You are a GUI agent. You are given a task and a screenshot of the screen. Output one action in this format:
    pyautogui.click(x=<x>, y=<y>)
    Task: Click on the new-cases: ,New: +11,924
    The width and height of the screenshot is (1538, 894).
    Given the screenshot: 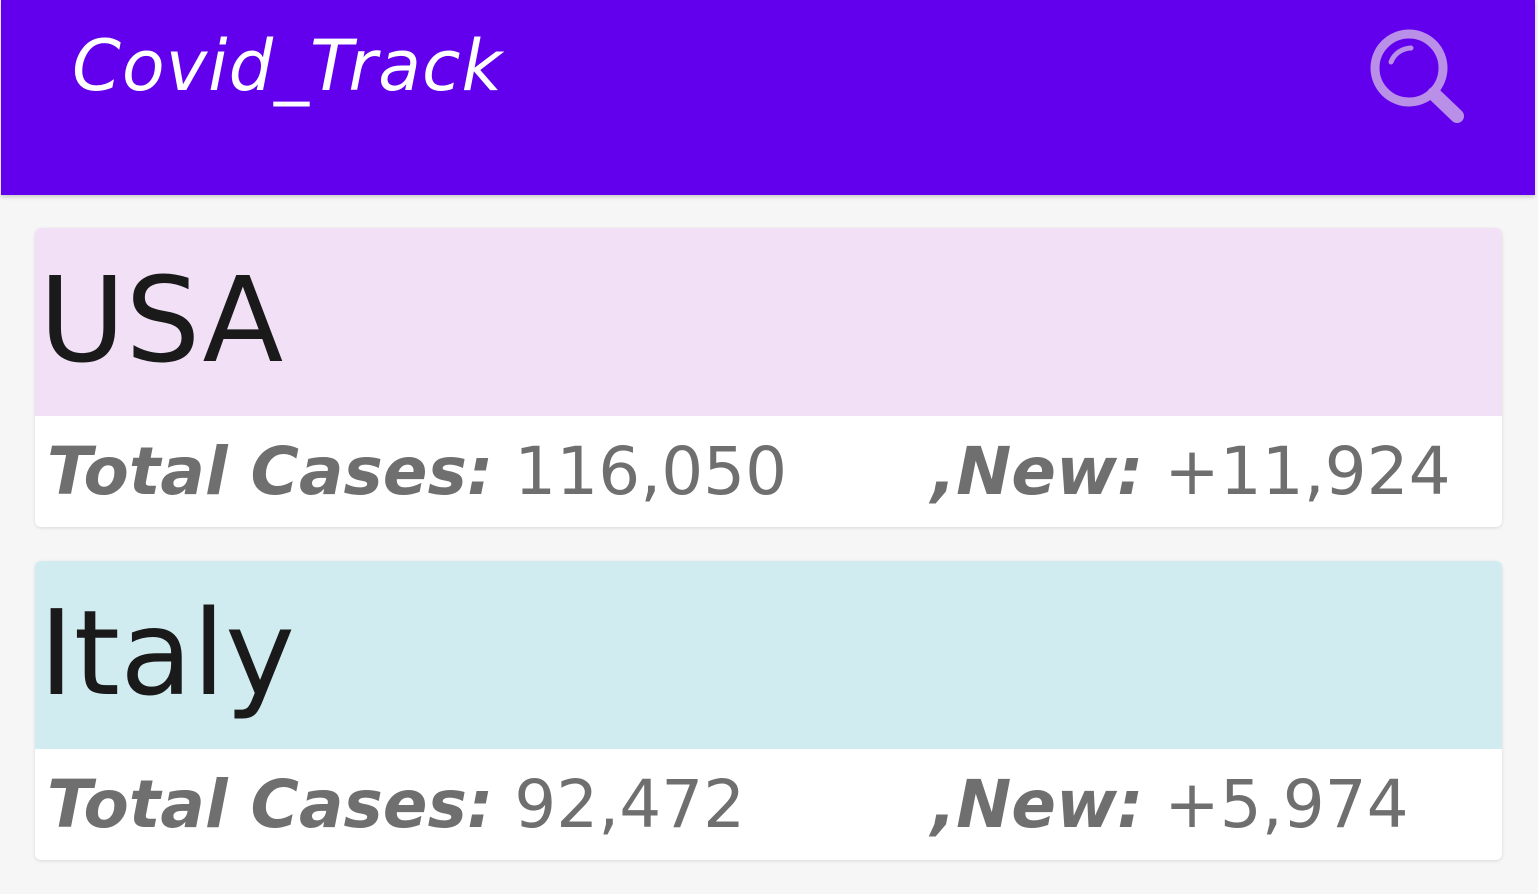 What is the action you would take?
    pyautogui.click(x=1191, y=471)
    